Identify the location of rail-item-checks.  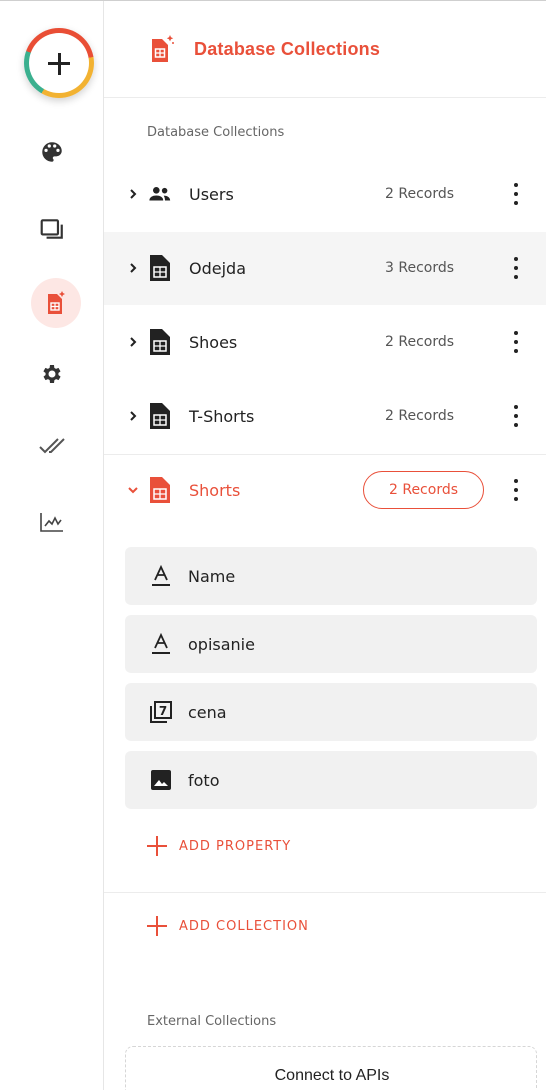
(52, 446).